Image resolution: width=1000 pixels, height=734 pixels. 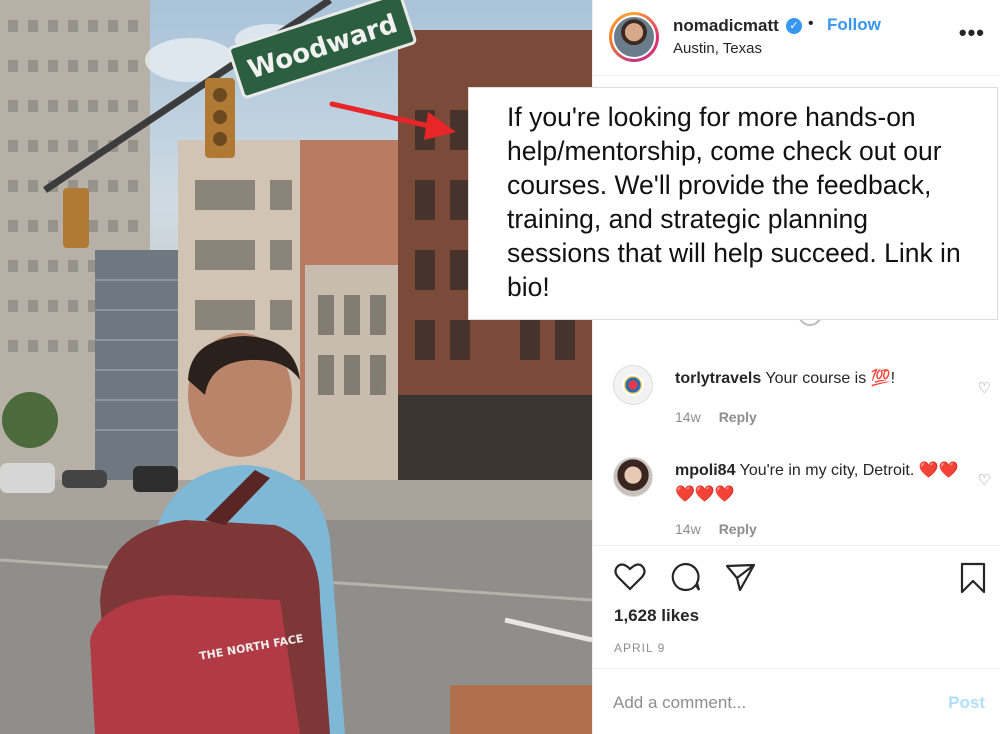 I want to click on share-icon, so click(x=741, y=577).